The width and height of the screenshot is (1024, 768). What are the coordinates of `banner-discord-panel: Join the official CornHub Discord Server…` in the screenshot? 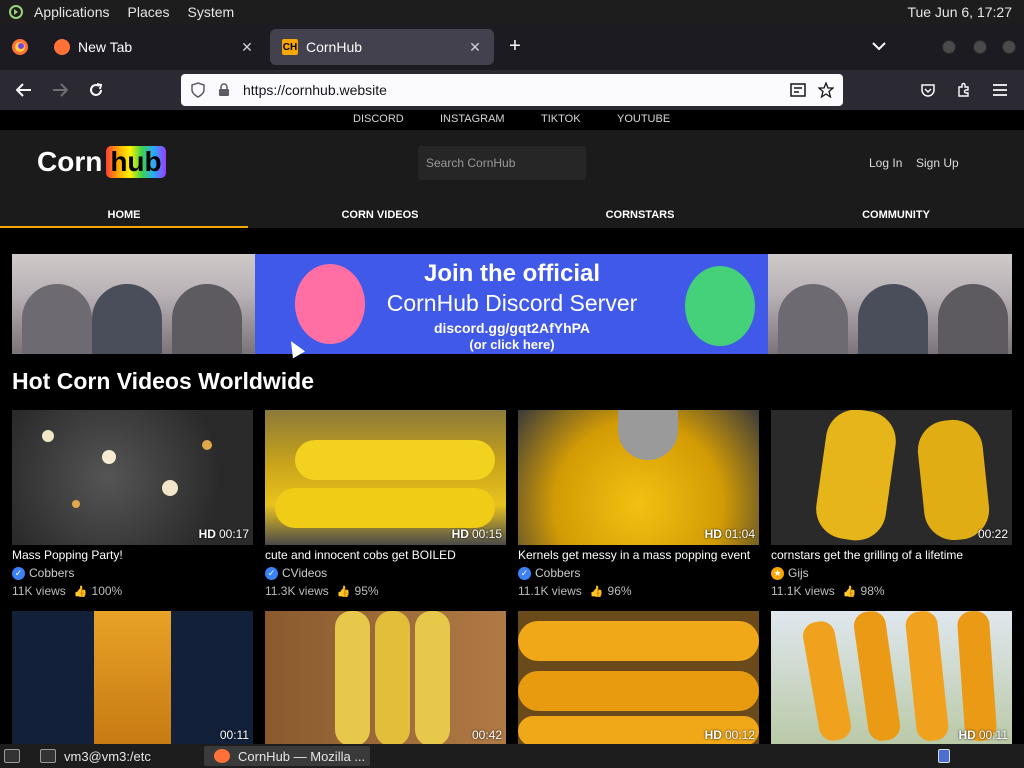 It's located at (512, 304).